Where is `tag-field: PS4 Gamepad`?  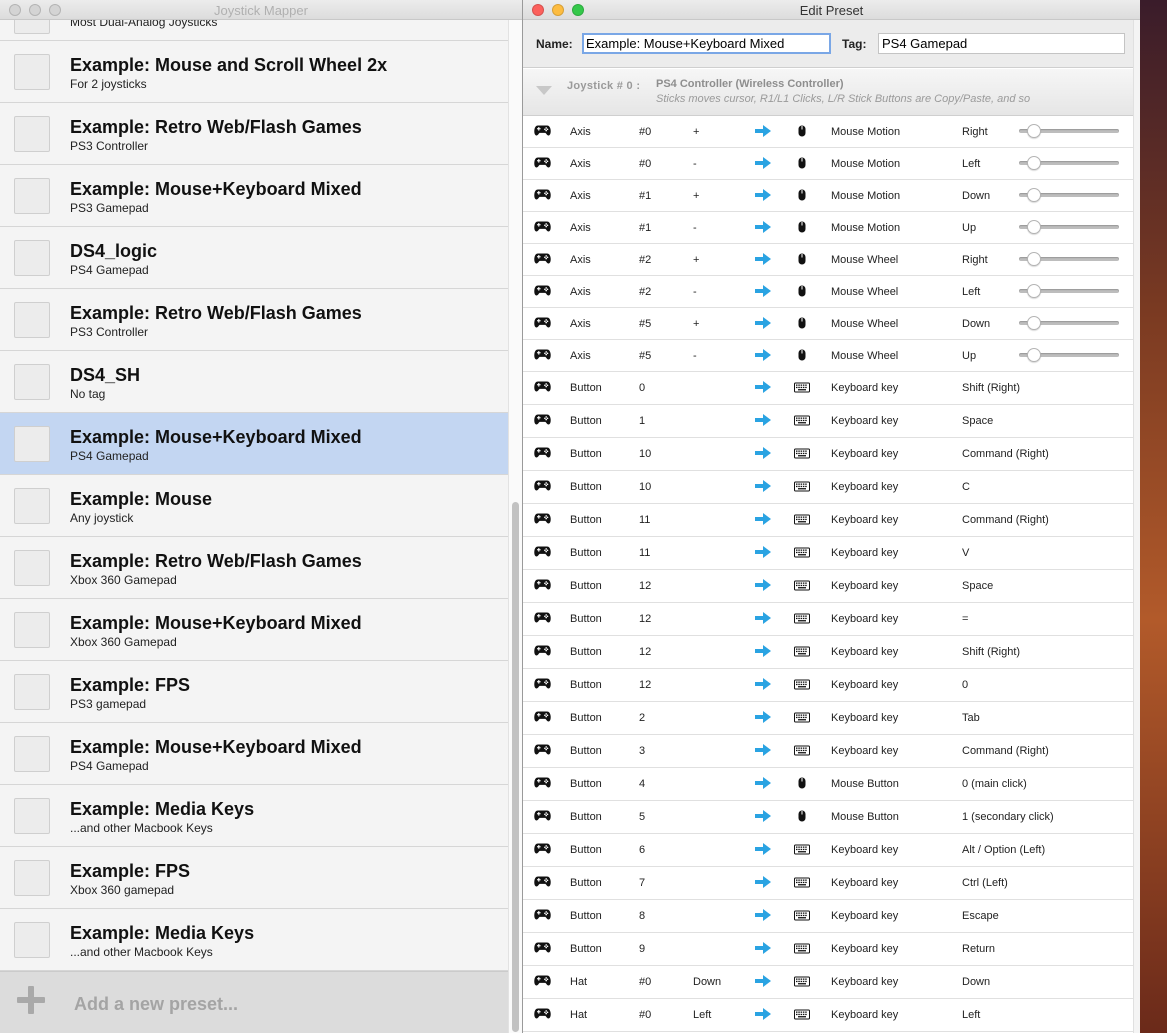
tag-field: PS4 Gamepad is located at coordinates (1001, 43).